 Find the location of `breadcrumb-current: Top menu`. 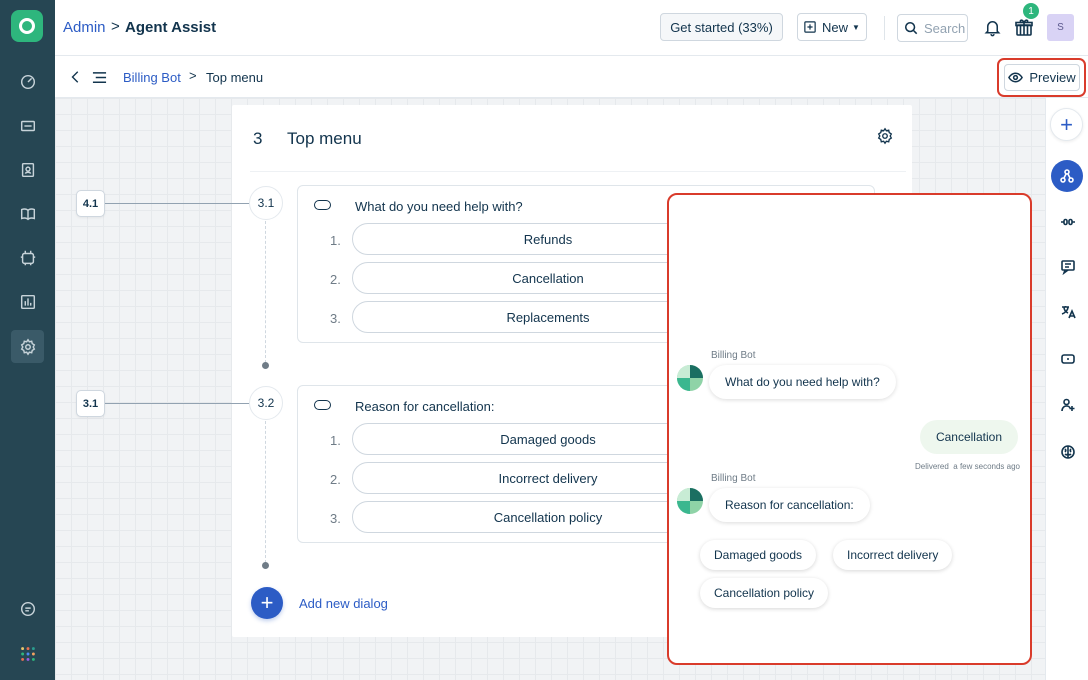

breadcrumb-current: Top menu is located at coordinates (235, 77).